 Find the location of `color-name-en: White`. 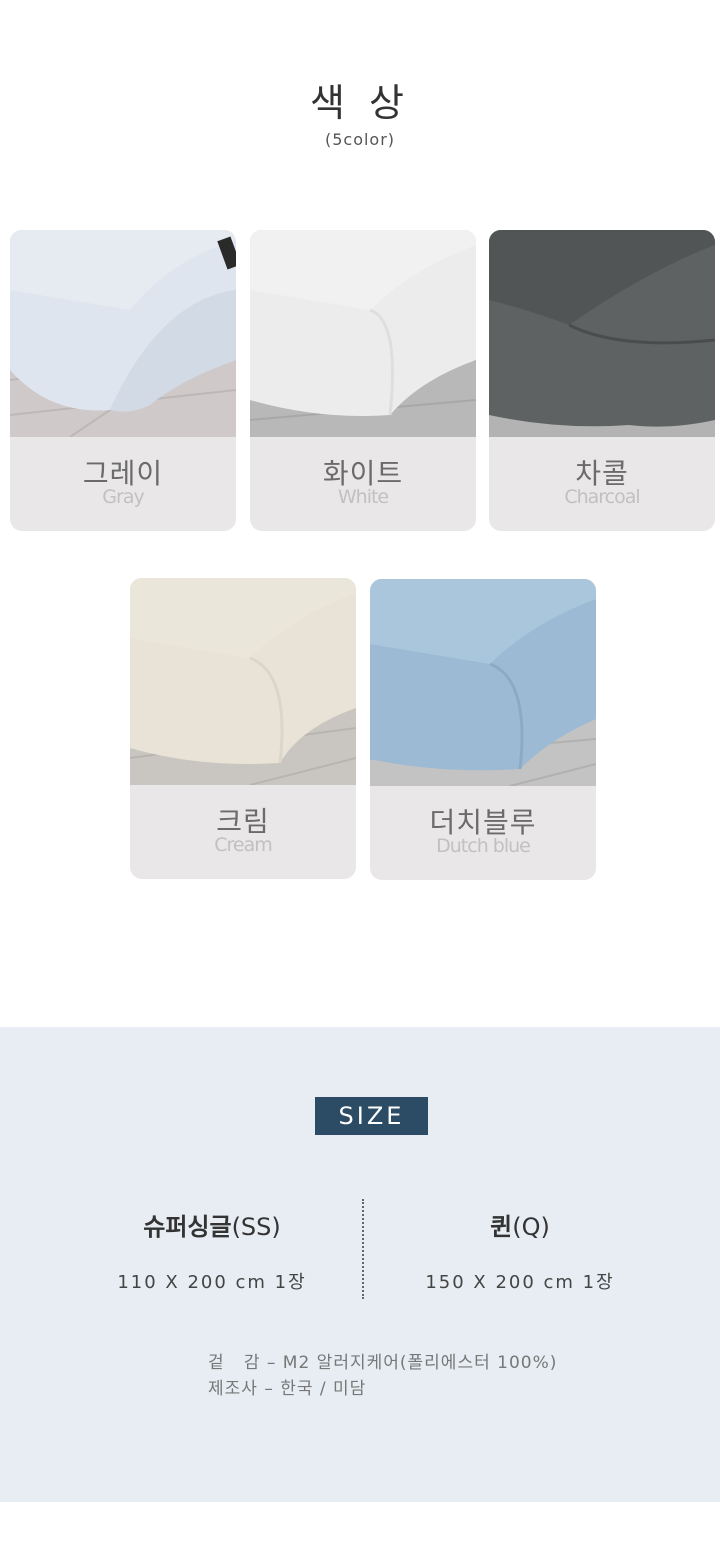

color-name-en: White is located at coordinates (363, 497).